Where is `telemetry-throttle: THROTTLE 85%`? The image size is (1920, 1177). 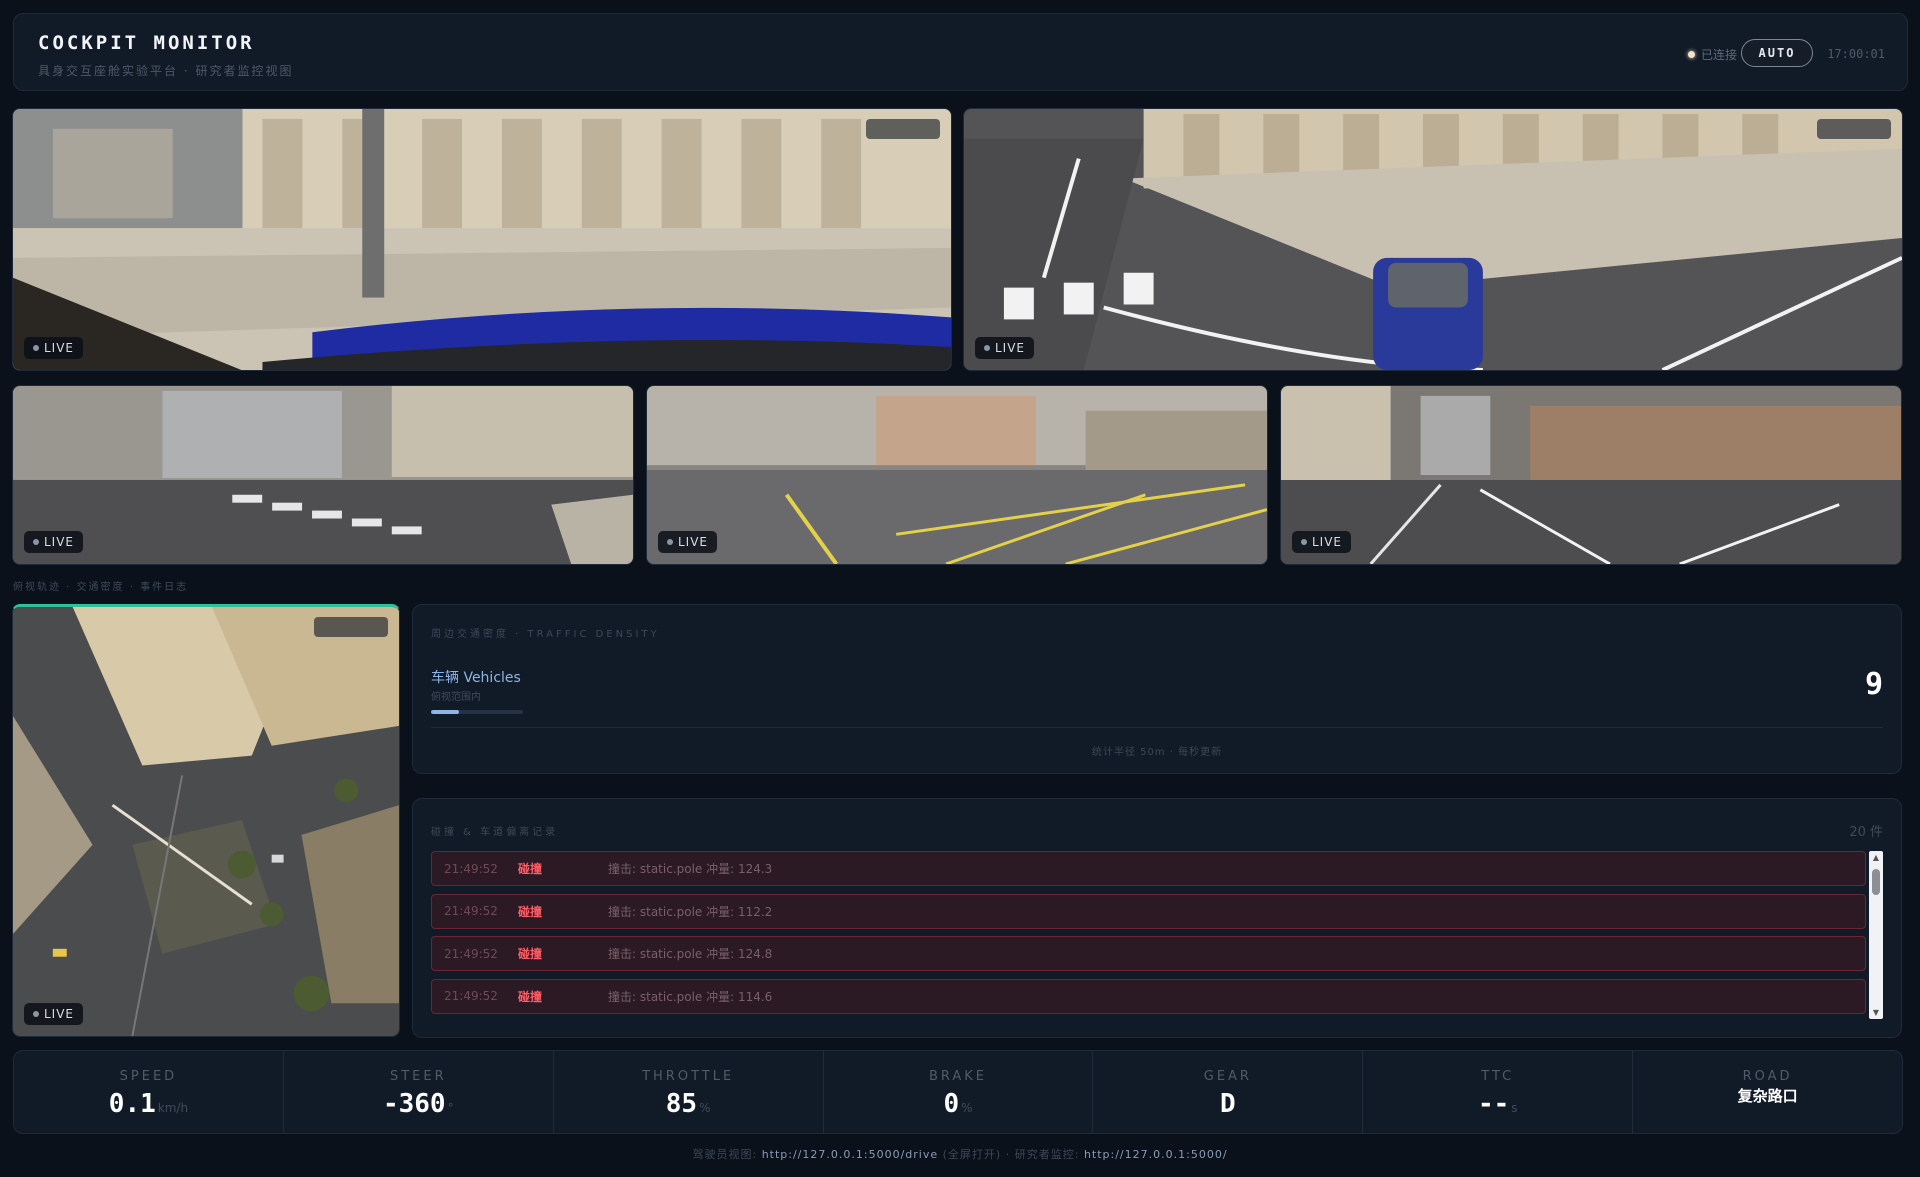 telemetry-throttle: THROTTLE 85% is located at coordinates (689, 1092).